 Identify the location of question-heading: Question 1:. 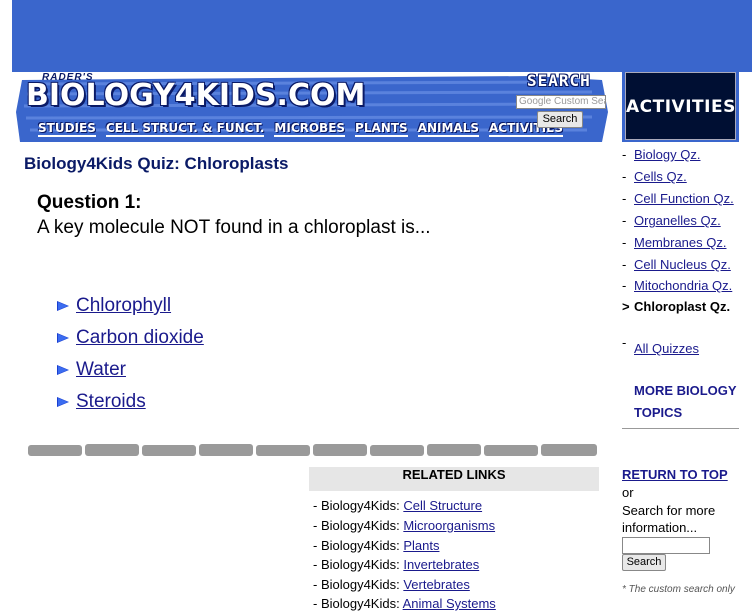
(89, 202).